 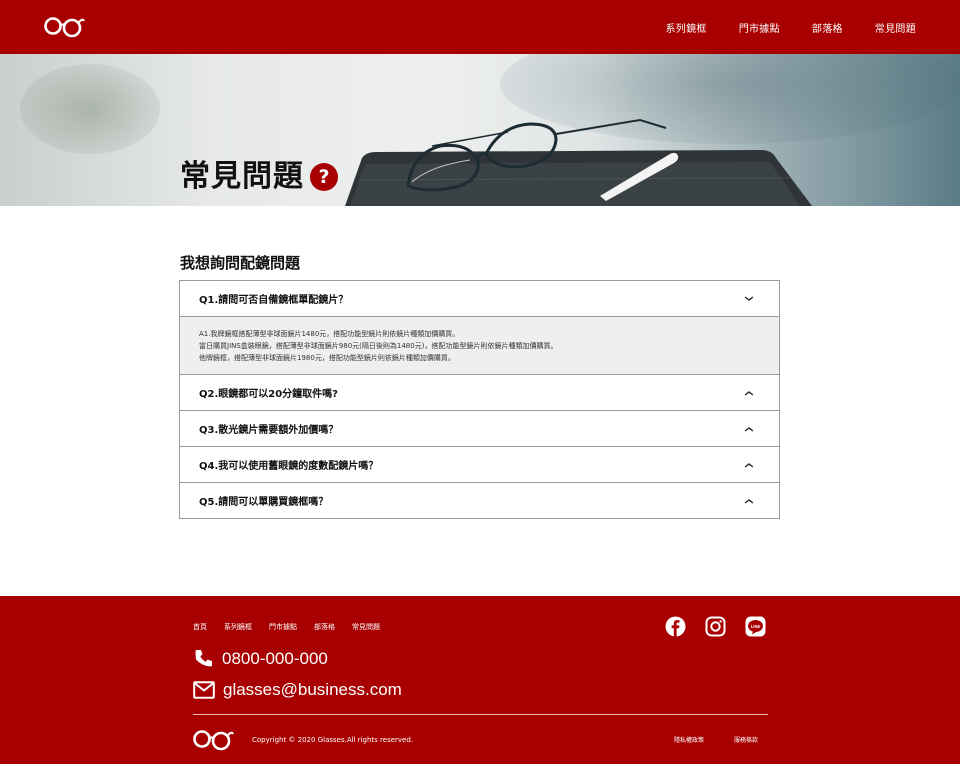 What do you see at coordinates (275, 658) in the screenshot?
I see `phone-number: 0800-000-000` at bounding box center [275, 658].